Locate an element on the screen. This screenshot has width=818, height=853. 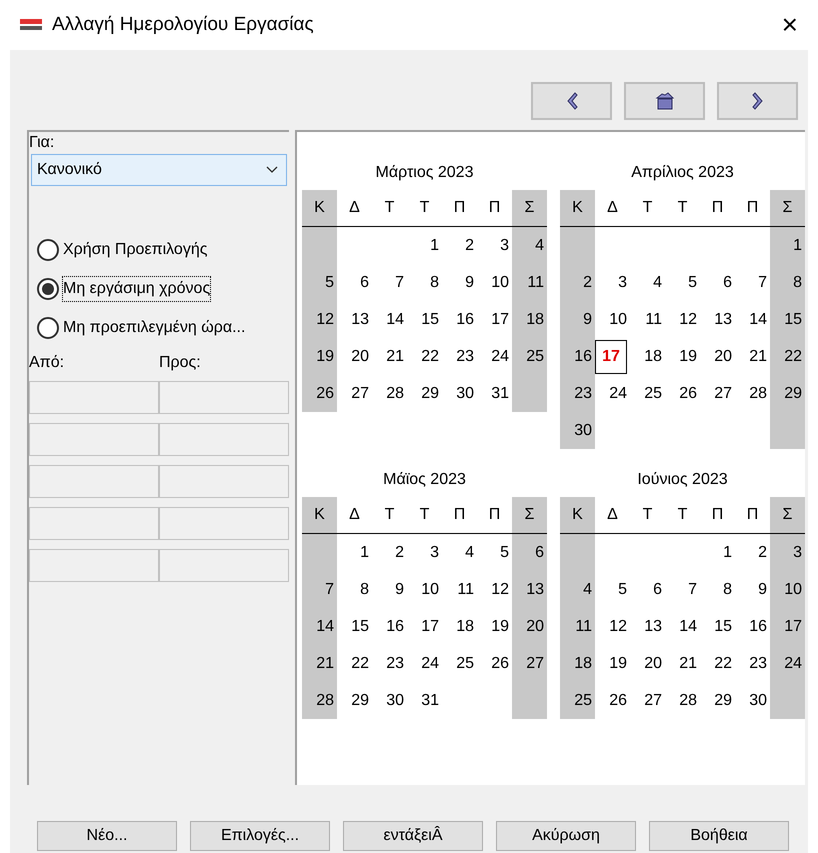
dialog-button: εντάξειÂ is located at coordinates (413, 836).